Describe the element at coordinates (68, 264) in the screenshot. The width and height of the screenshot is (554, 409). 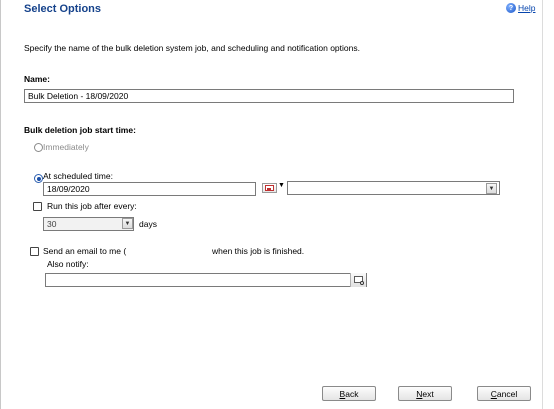
I see `also-notify-label: Also notify:` at that location.